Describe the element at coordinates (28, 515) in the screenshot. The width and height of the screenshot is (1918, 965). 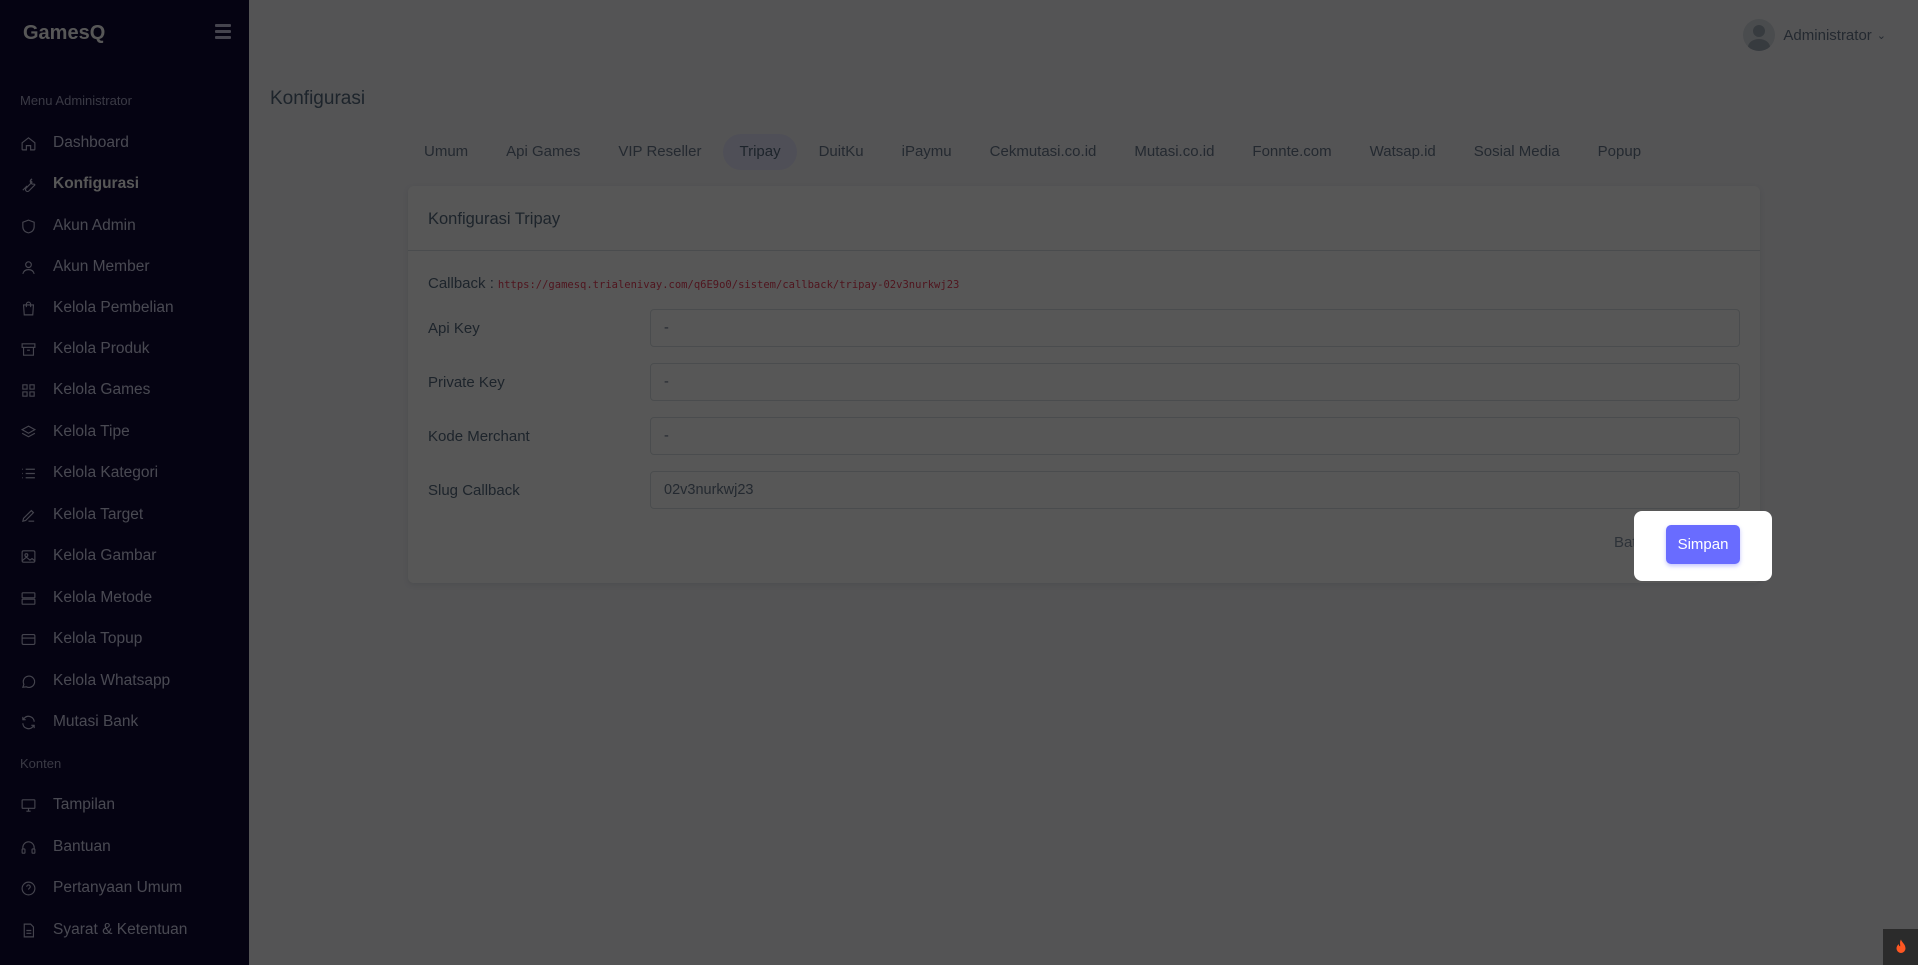
I see `pen-icon` at that location.